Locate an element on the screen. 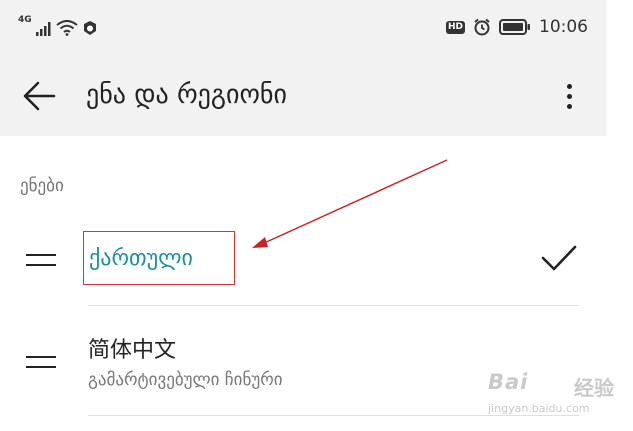  language-subtitle: გამარტივებული ჩინური is located at coordinates (185, 380).